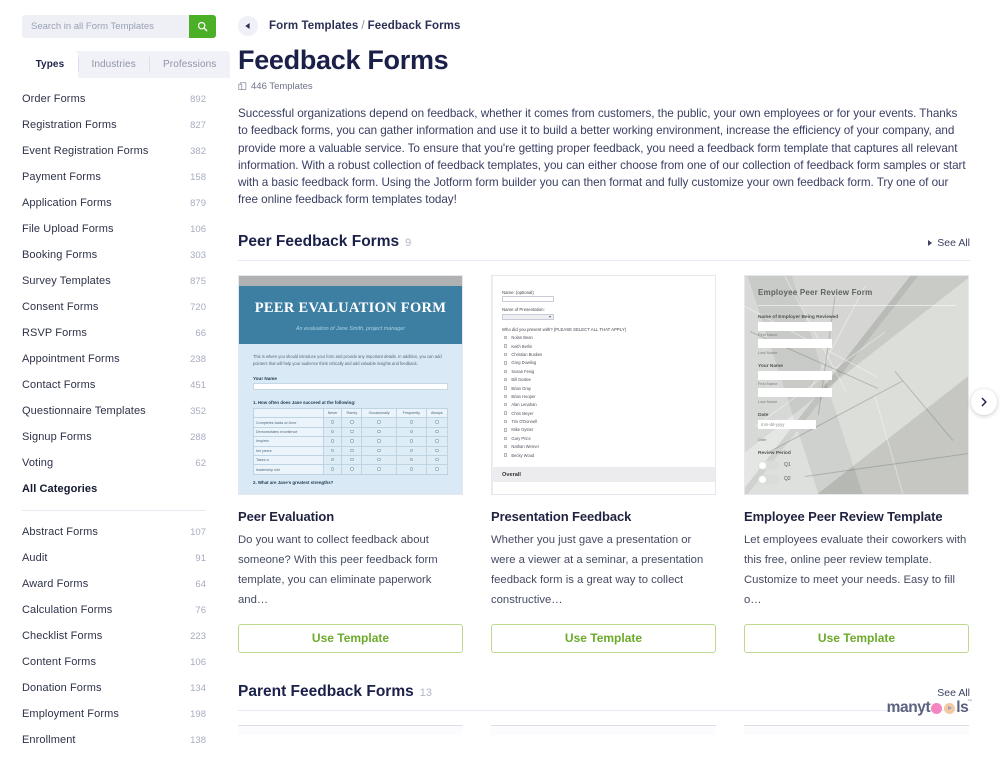 Image resolution: width=1000 pixels, height=757 pixels. I want to click on sidebar-item-order-forms: Order Forms 892, so click(115, 99).